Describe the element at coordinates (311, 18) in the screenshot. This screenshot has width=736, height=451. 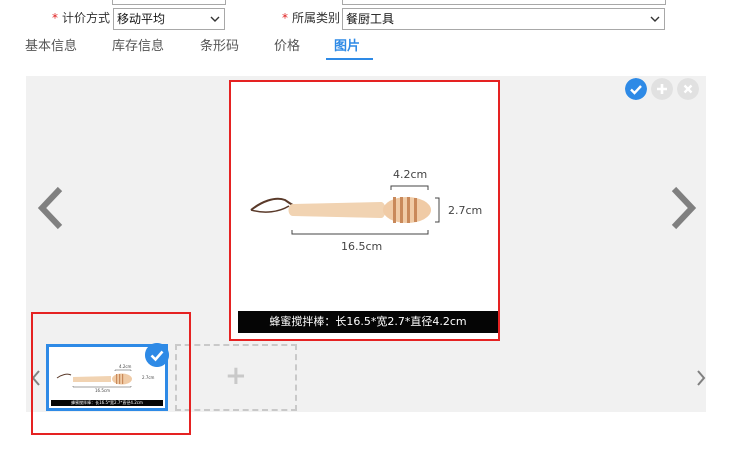
I see `category-label: * 所属类别` at that location.